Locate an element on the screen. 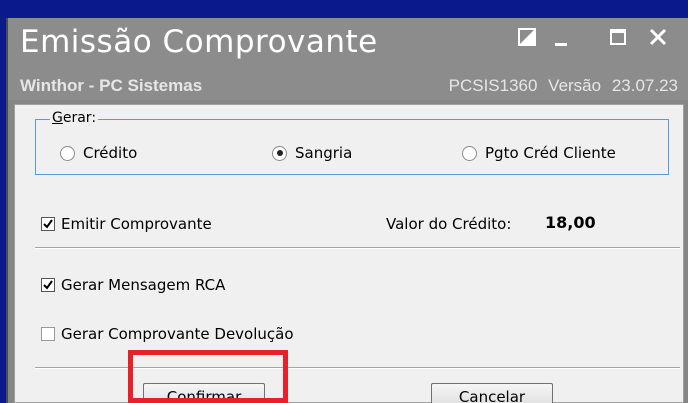 The width and height of the screenshot is (688, 403). gerar-groupbox: Gerar: Crédito Sangria Pgto Créd Cliente is located at coordinates (352, 142).